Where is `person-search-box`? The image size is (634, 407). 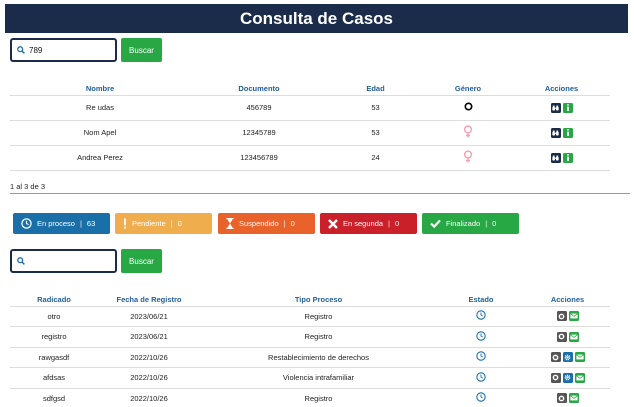
person-search-box is located at coordinates (63, 50).